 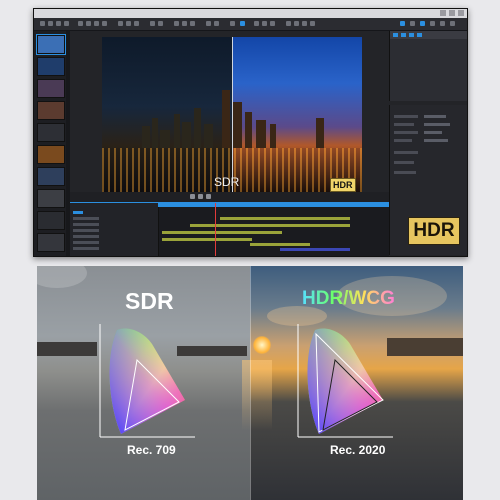 I want to click on clip-bin, so click(x=50, y=143).